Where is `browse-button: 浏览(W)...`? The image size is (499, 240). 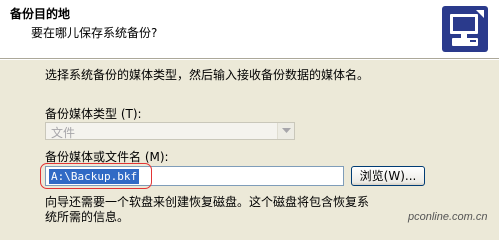 browse-button: 浏览(W)... is located at coordinates (388, 176).